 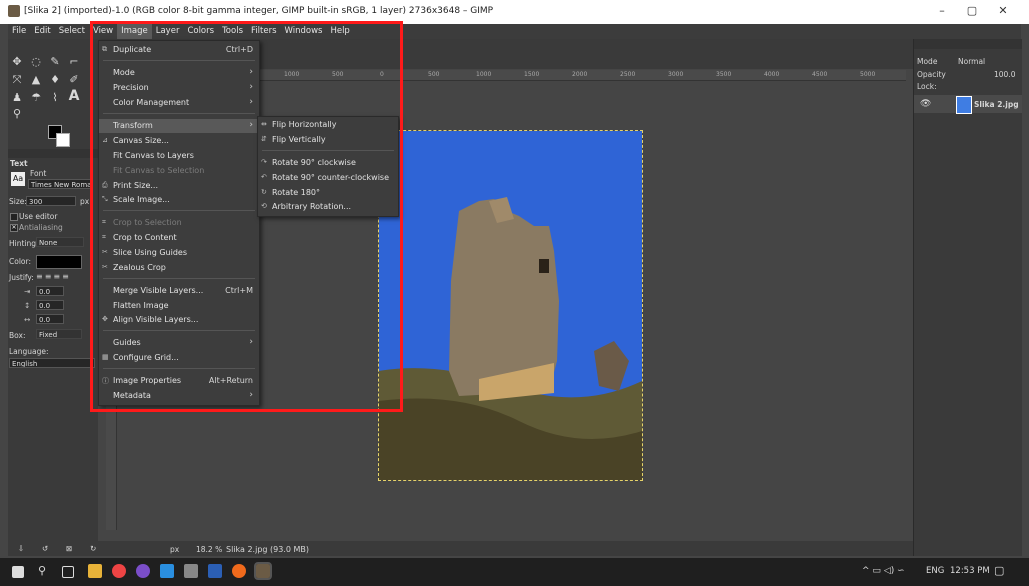 What do you see at coordinates (58, 276) in the screenshot?
I see `justify-buttons-icon: ≡≡≡≡` at bounding box center [58, 276].